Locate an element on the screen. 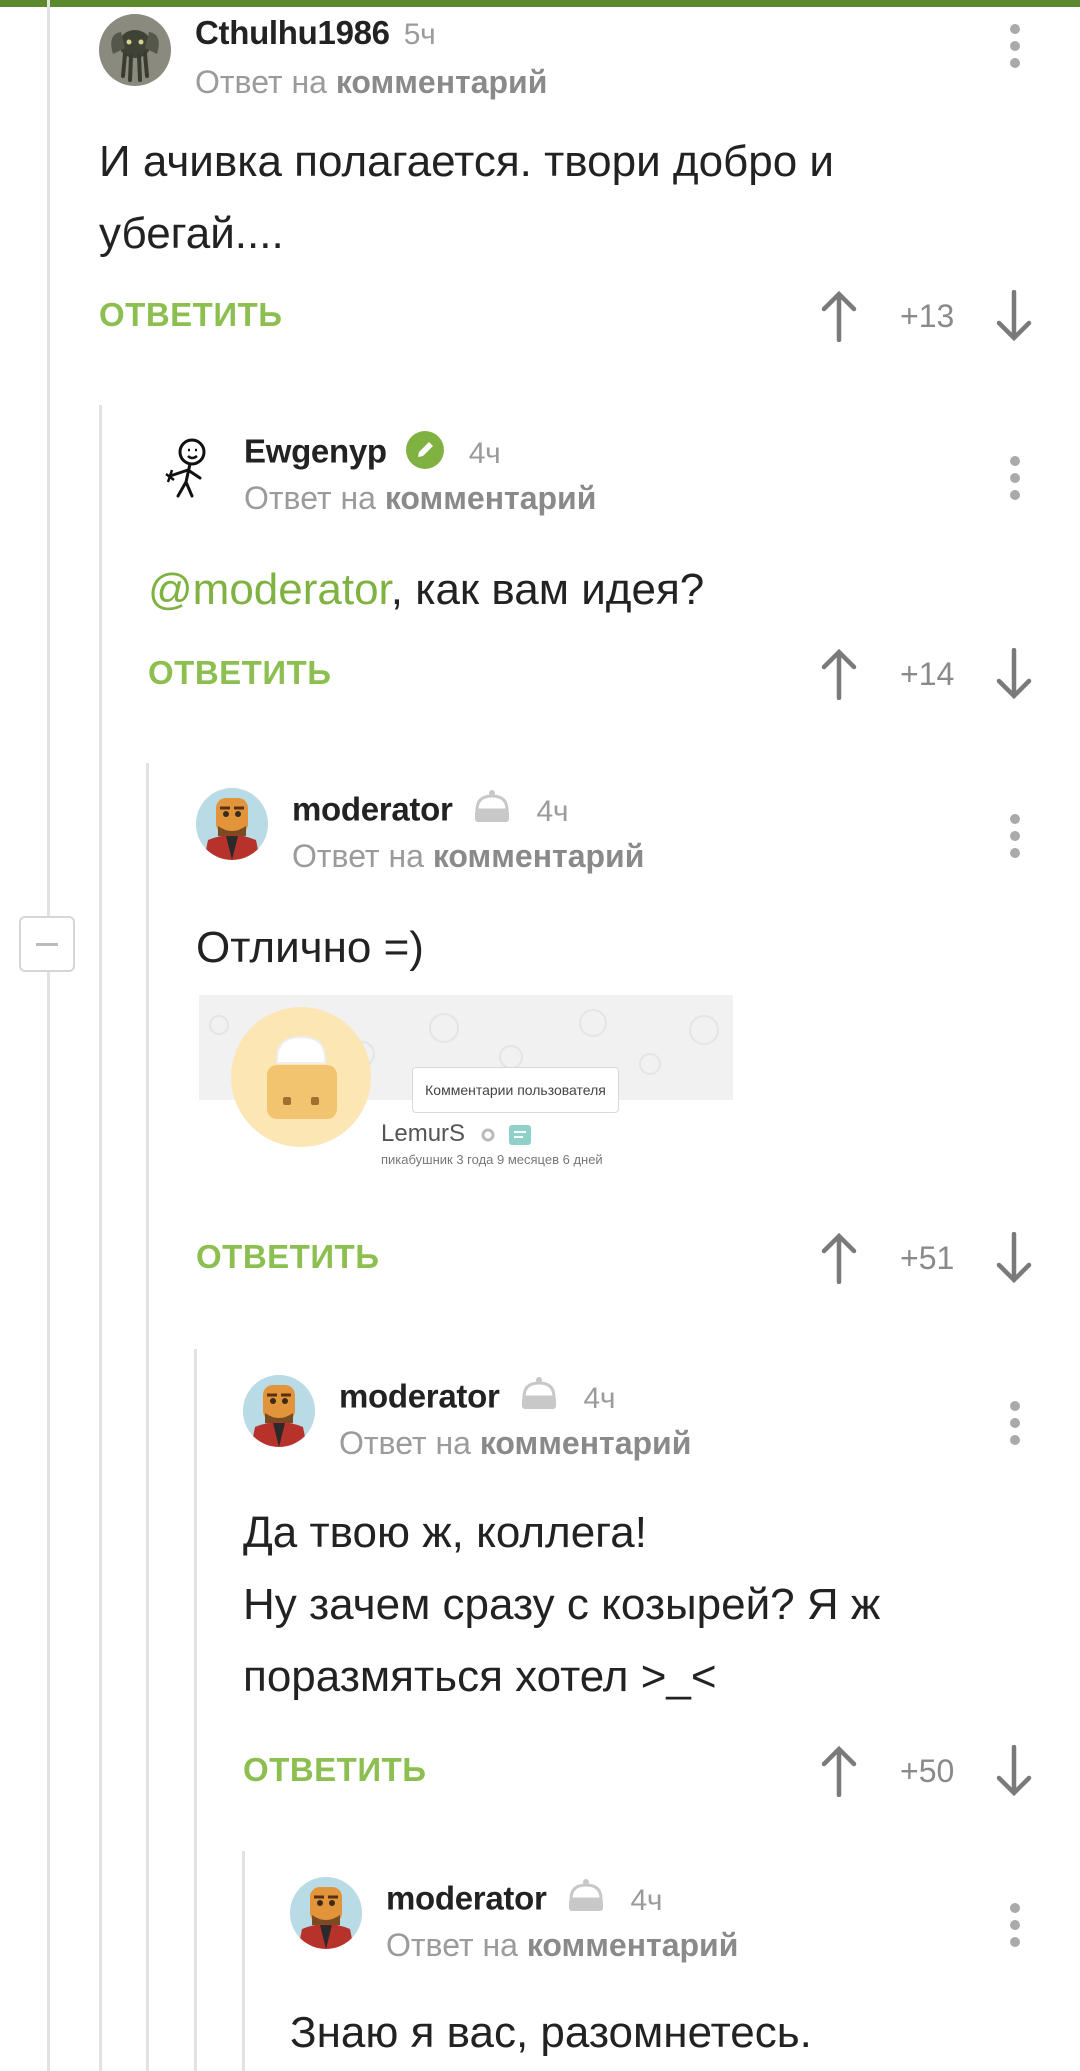  username: Ewgenyp 4ч is located at coordinates (372, 454).